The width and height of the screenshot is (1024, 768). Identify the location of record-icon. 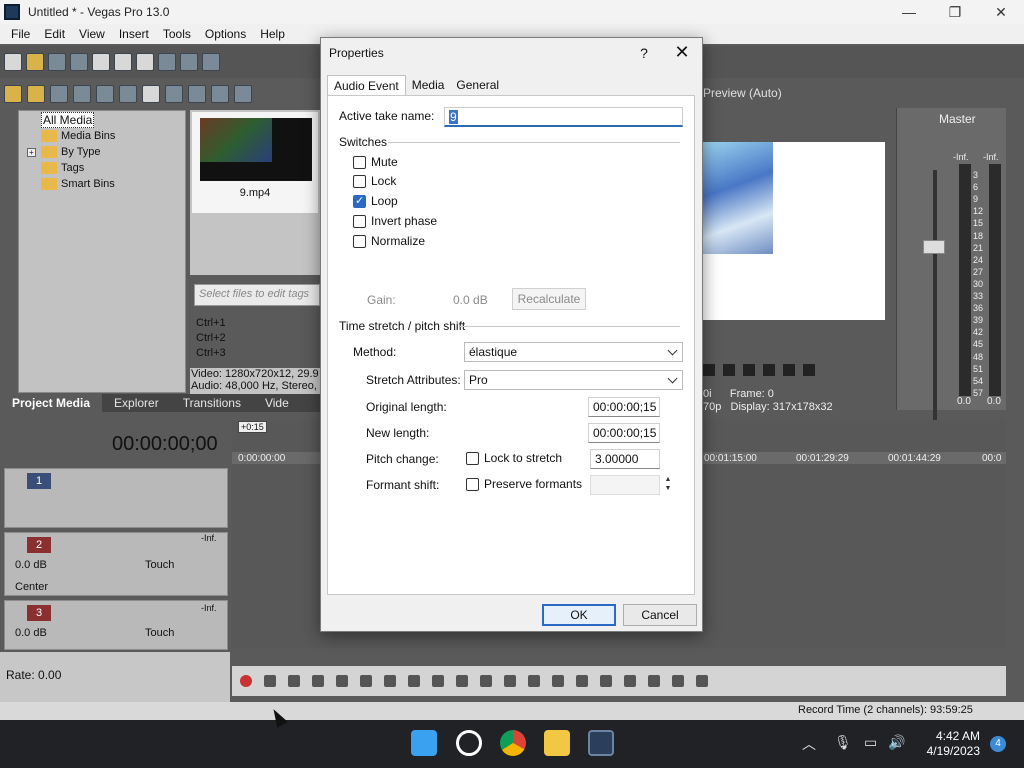
(246, 681).